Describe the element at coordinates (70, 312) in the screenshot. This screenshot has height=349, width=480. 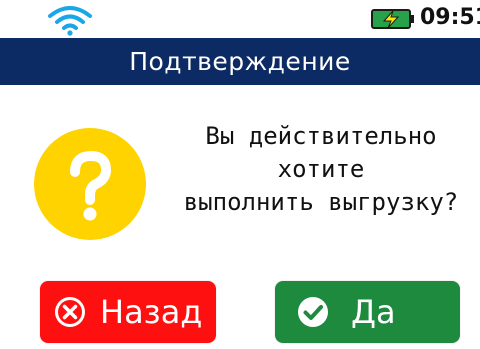
I see `close-circle-icon` at that location.